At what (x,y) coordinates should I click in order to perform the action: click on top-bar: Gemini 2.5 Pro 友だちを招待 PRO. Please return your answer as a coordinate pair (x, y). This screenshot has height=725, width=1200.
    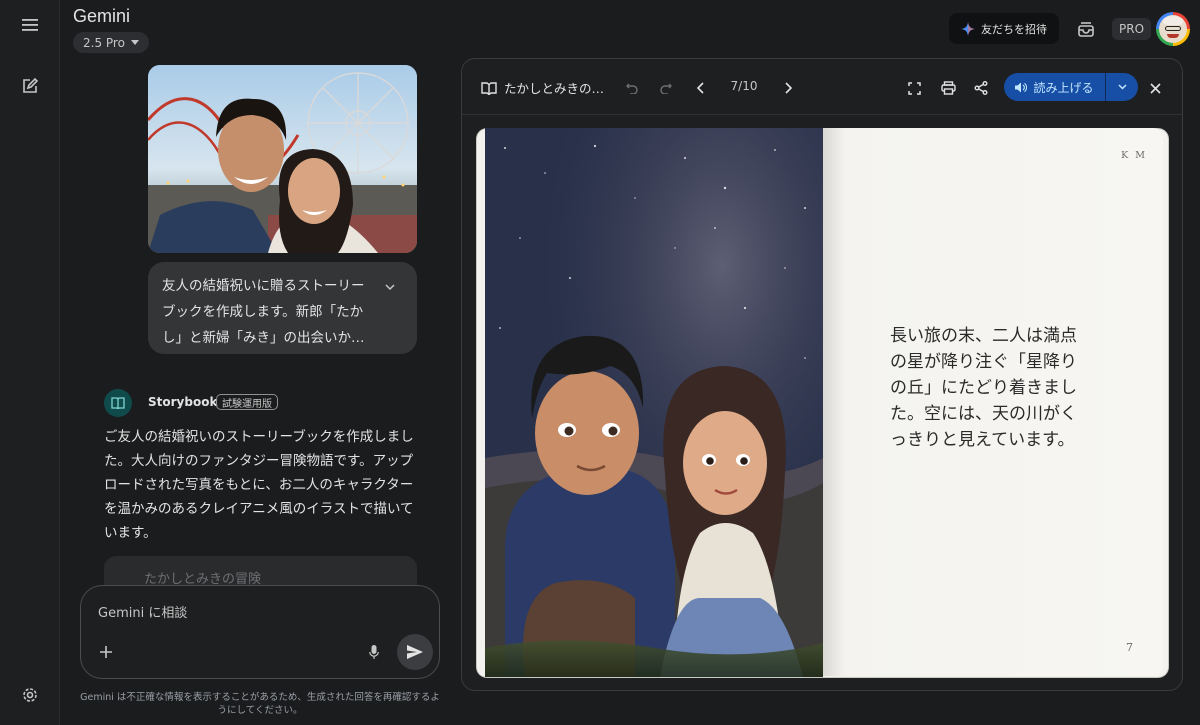
    Looking at the image, I should click on (630, 29).